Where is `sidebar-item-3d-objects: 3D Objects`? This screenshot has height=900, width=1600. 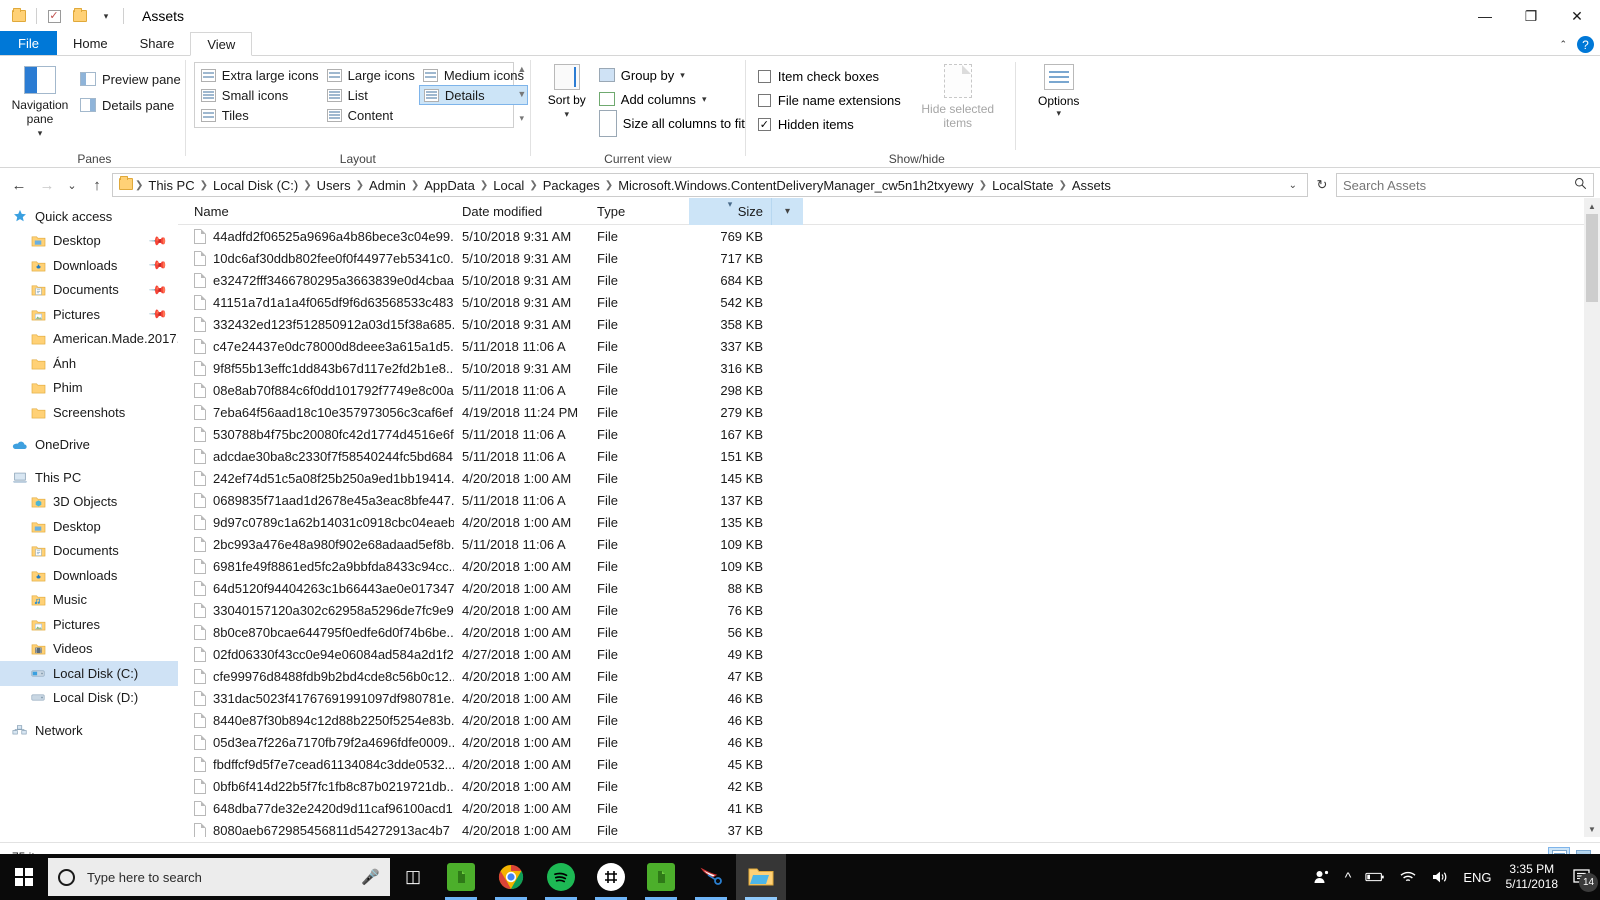
sidebar-item-3d-objects: 3D Objects is located at coordinates (89, 502).